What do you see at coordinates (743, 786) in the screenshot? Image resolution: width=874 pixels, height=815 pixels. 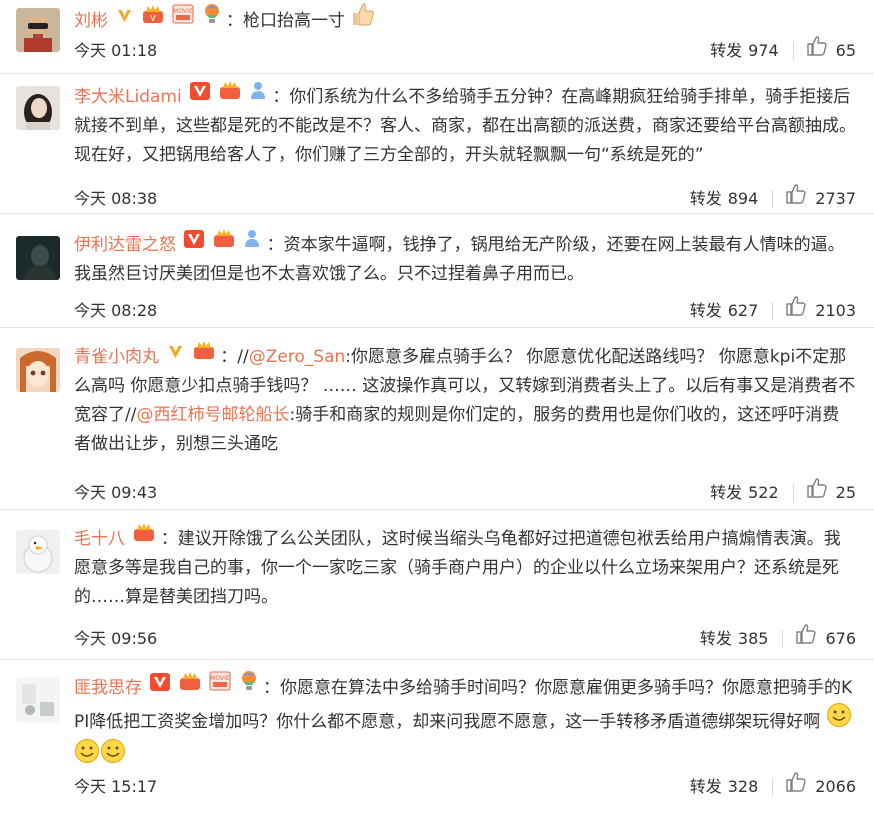 I see `forward-count: 328` at bounding box center [743, 786].